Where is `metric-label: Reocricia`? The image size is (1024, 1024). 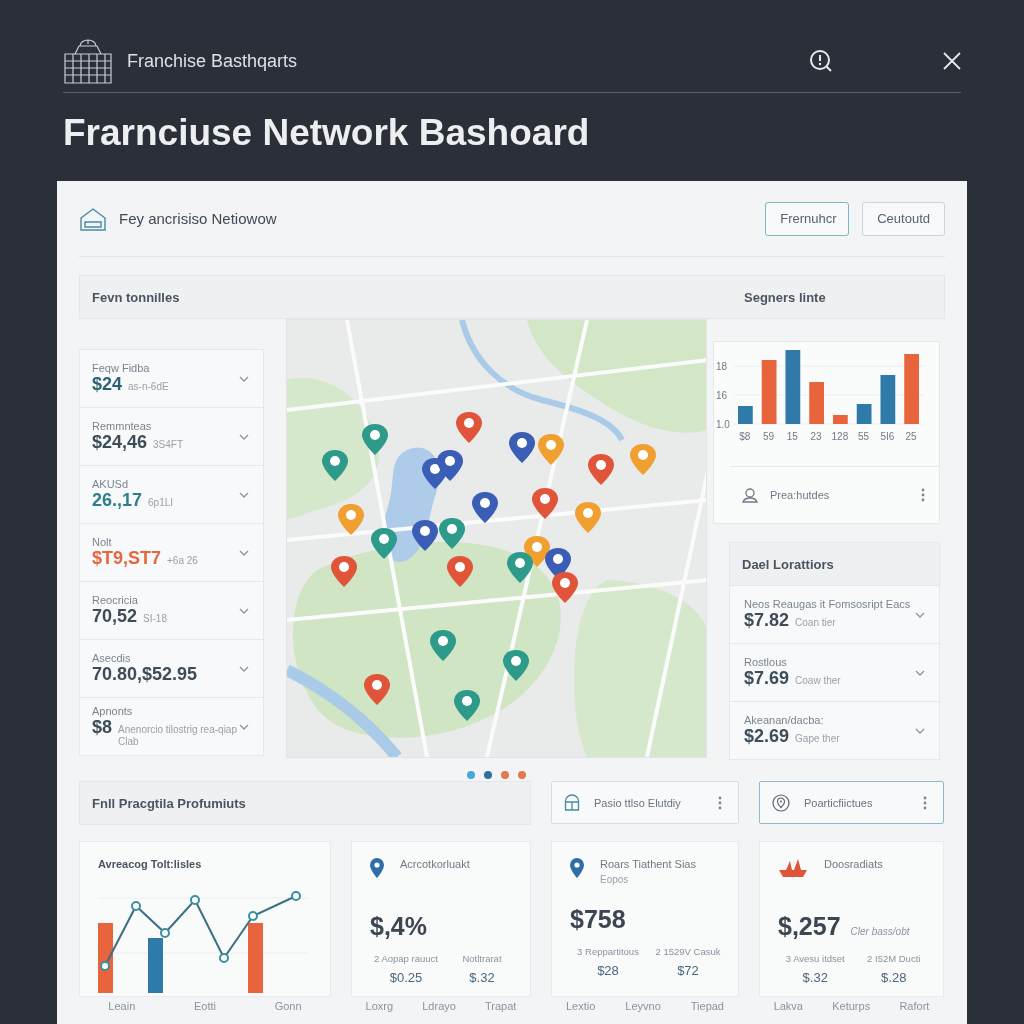
metric-label: Reocricia is located at coordinates (115, 600).